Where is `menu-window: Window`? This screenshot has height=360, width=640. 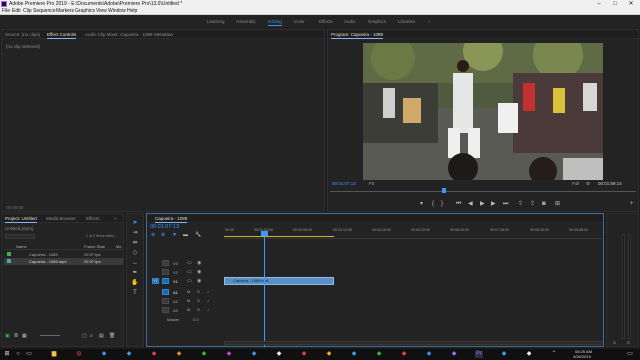 menu-window: Window is located at coordinates (117, 11).